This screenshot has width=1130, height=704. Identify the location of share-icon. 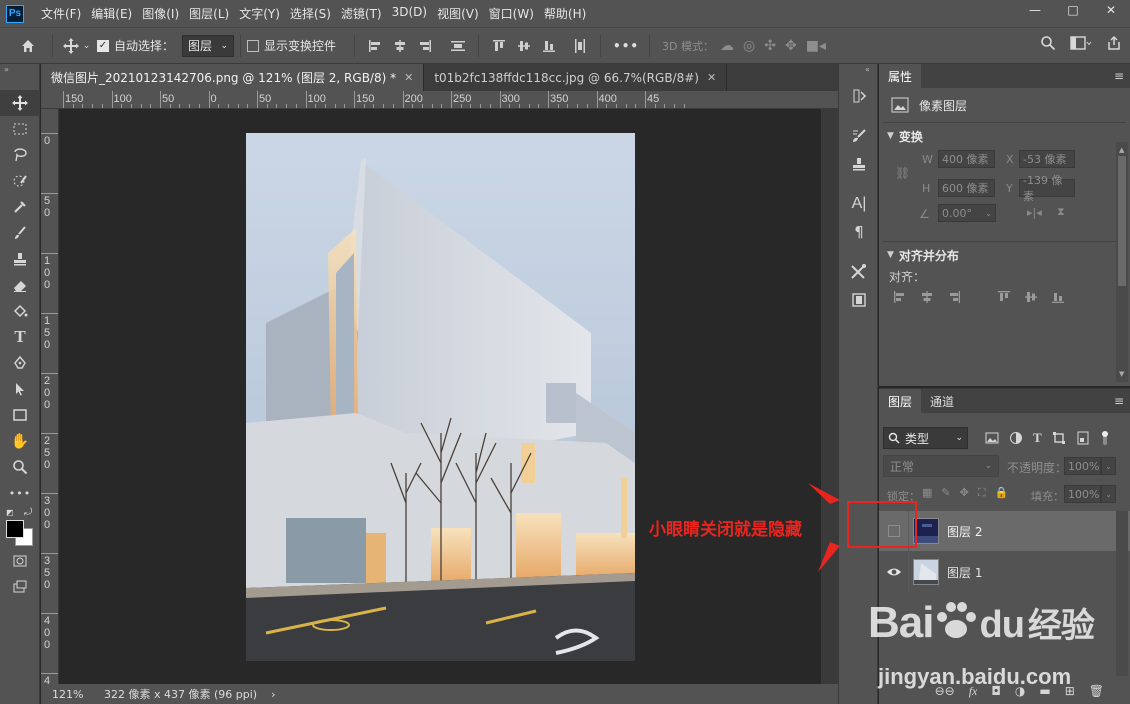
(1114, 43).